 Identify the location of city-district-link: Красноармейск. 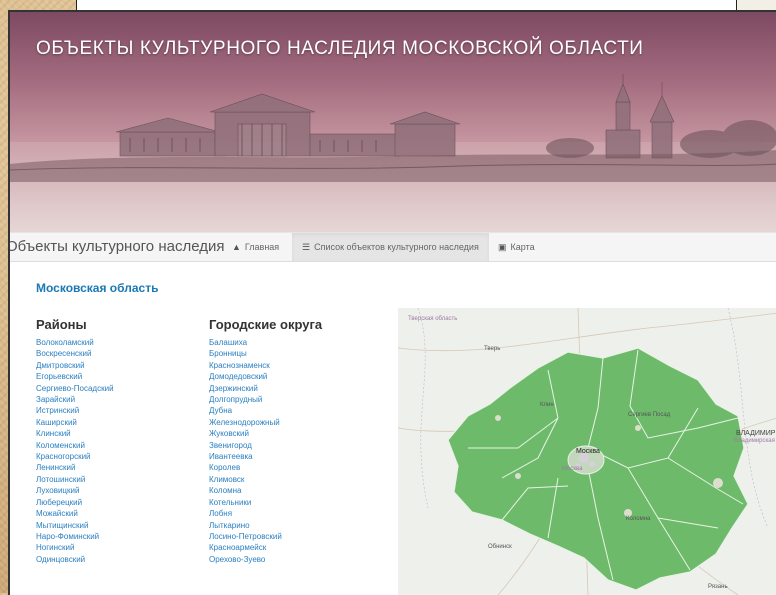
(245, 547).